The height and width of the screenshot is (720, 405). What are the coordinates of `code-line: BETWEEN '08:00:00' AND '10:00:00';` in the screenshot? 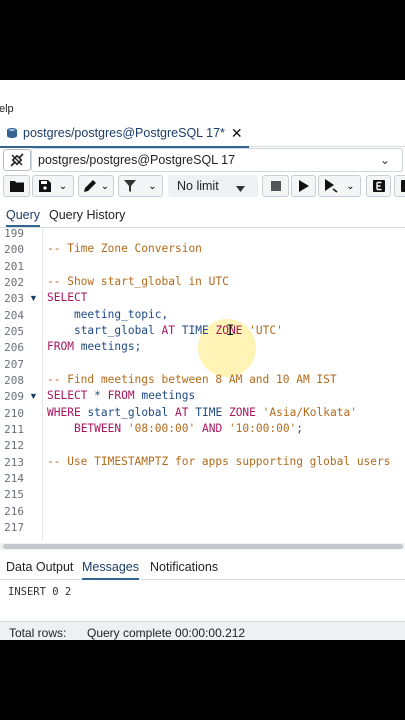 It's located at (188, 428).